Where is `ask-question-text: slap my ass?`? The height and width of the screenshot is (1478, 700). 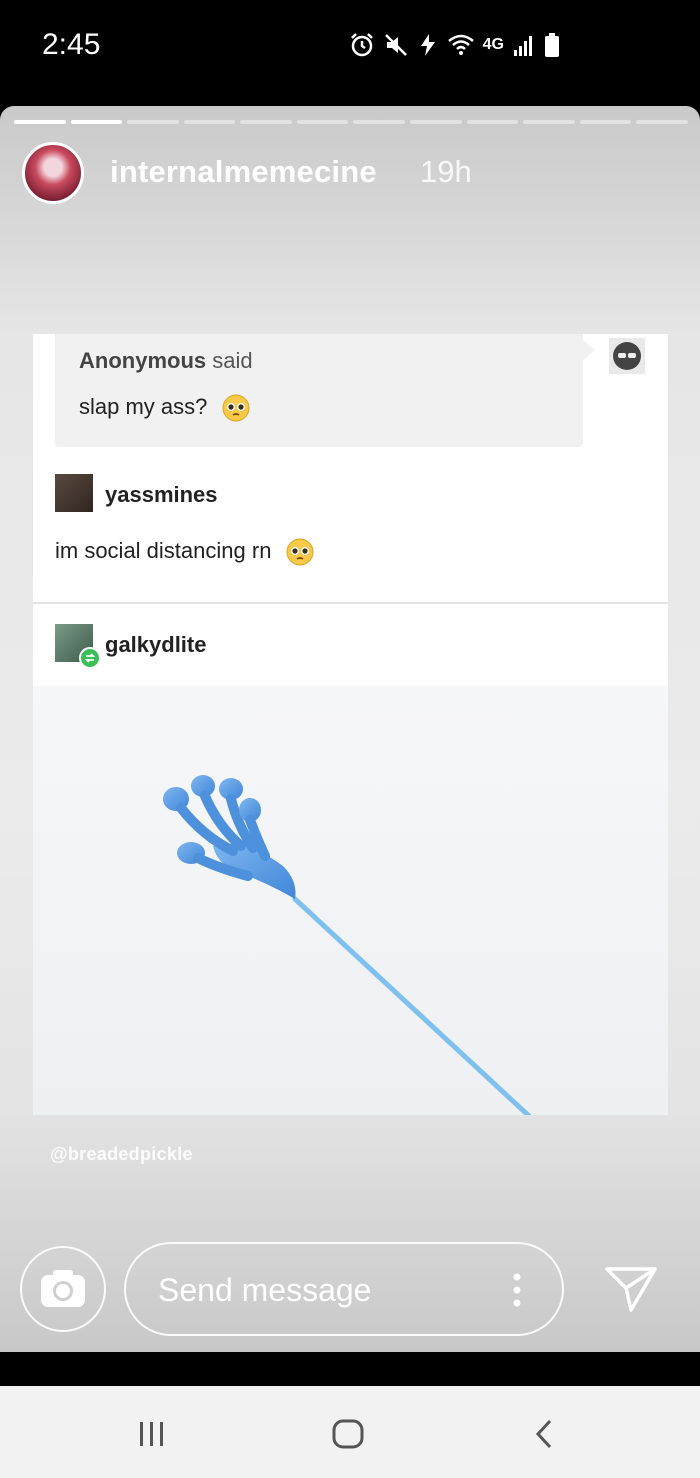
ask-question-text: slap my ass? is located at coordinates (143, 406).